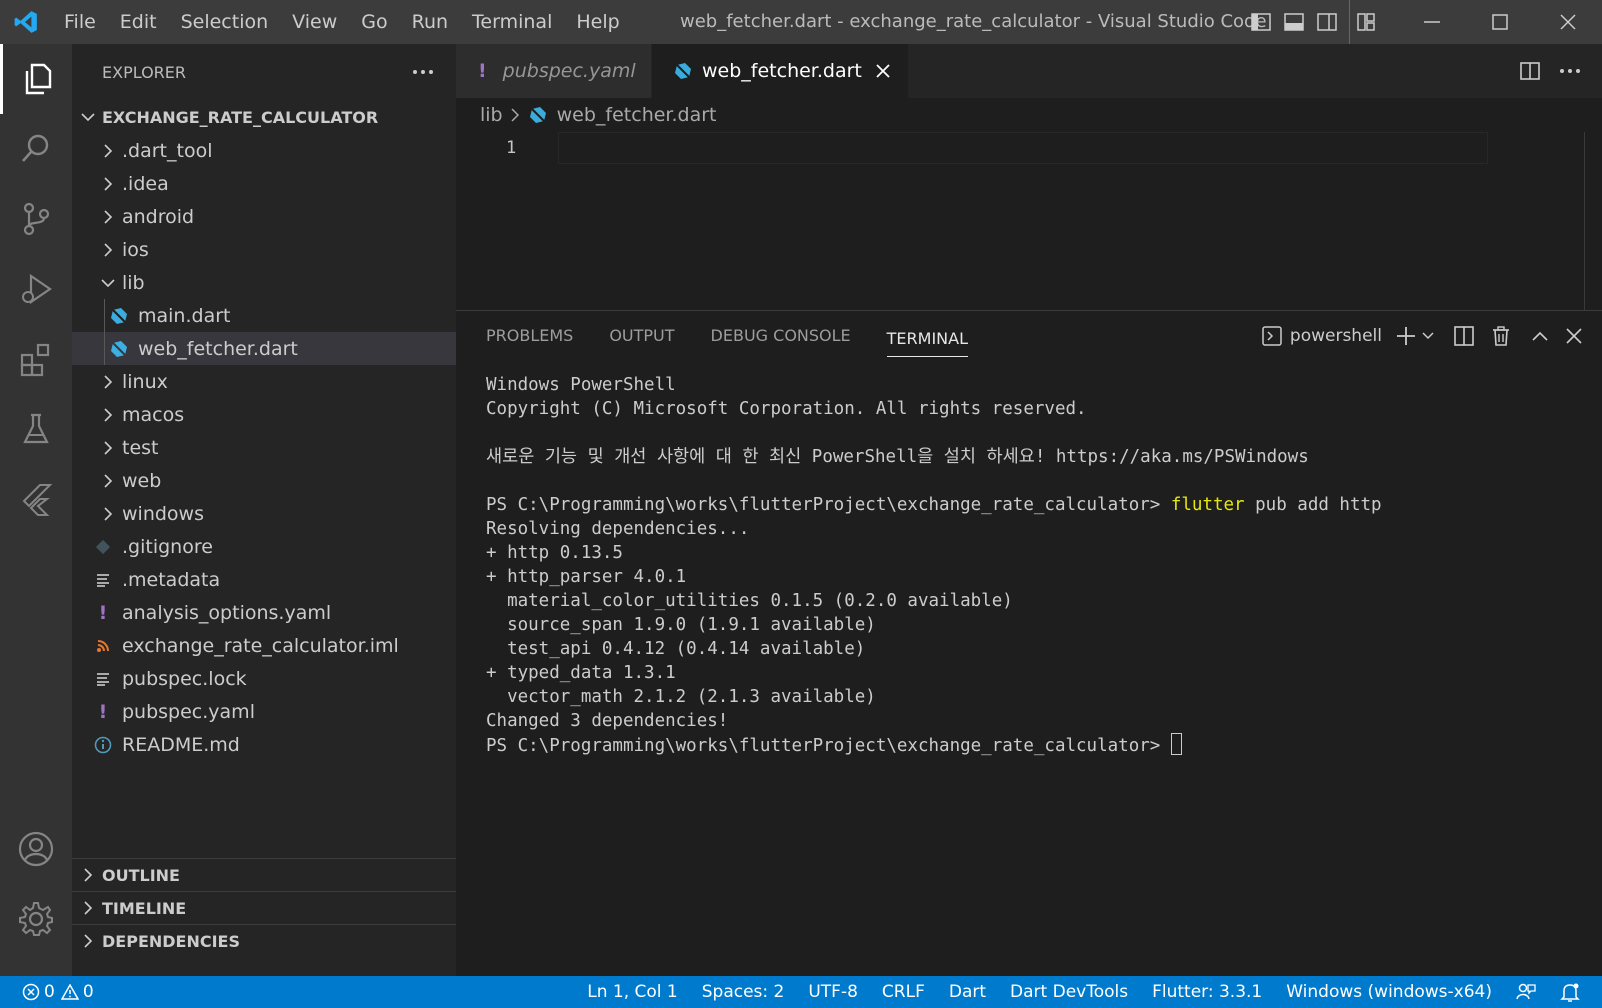  What do you see at coordinates (36, 79) in the screenshot?
I see `explorer-icon` at bounding box center [36, 79].